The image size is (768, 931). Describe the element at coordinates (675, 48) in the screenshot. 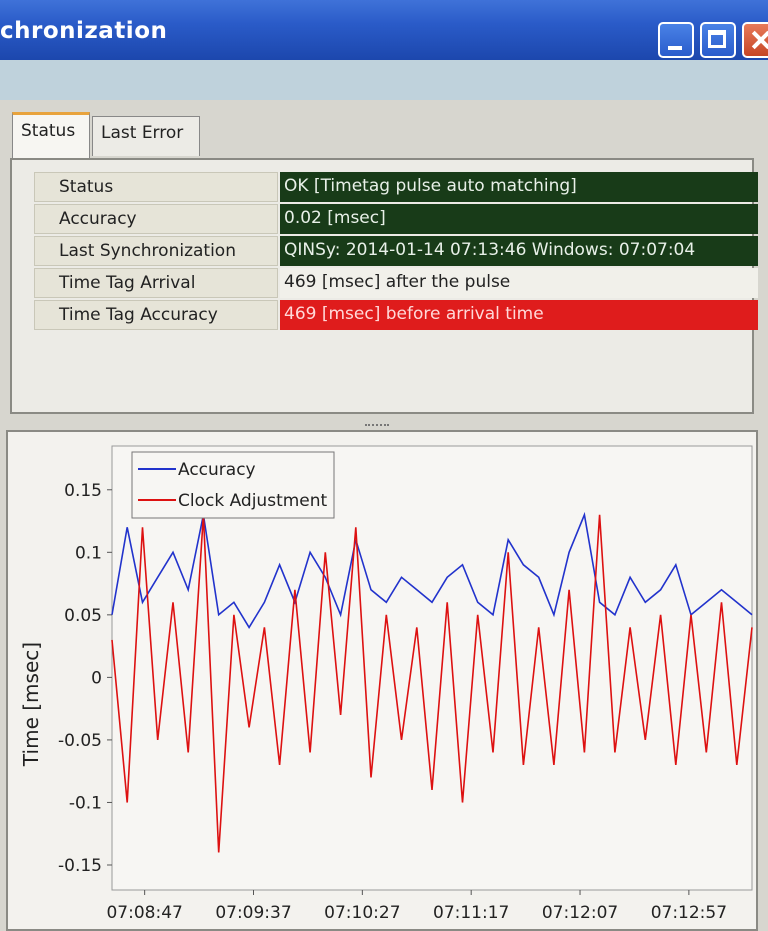

I see `minimize-icon` at that location.